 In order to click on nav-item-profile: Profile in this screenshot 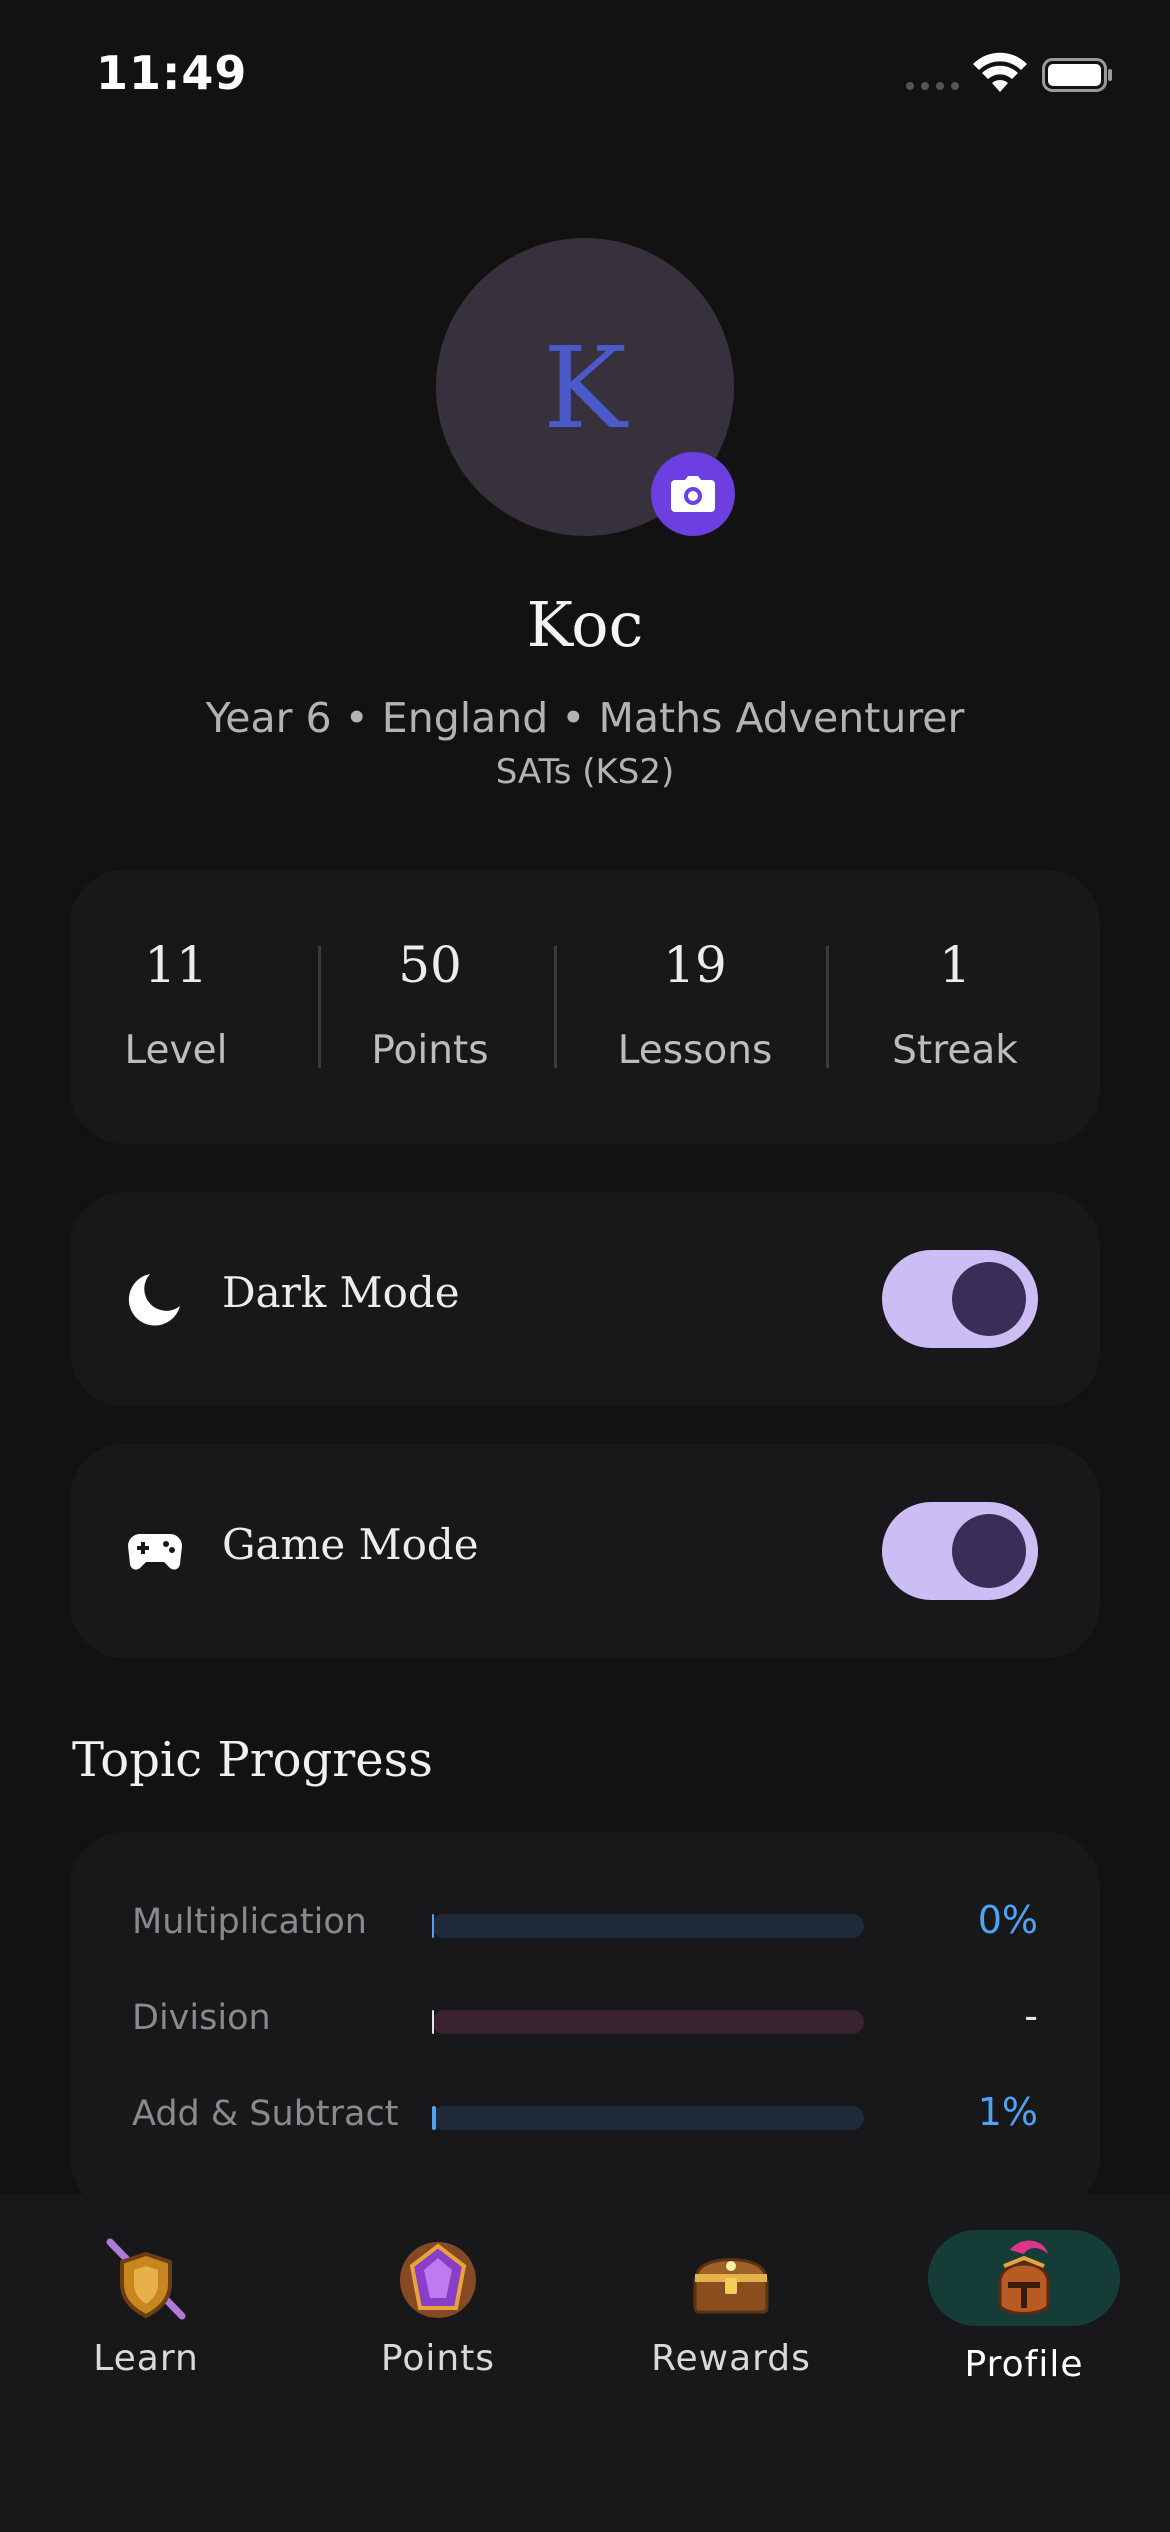, I will do `click(1024, 2304)`.